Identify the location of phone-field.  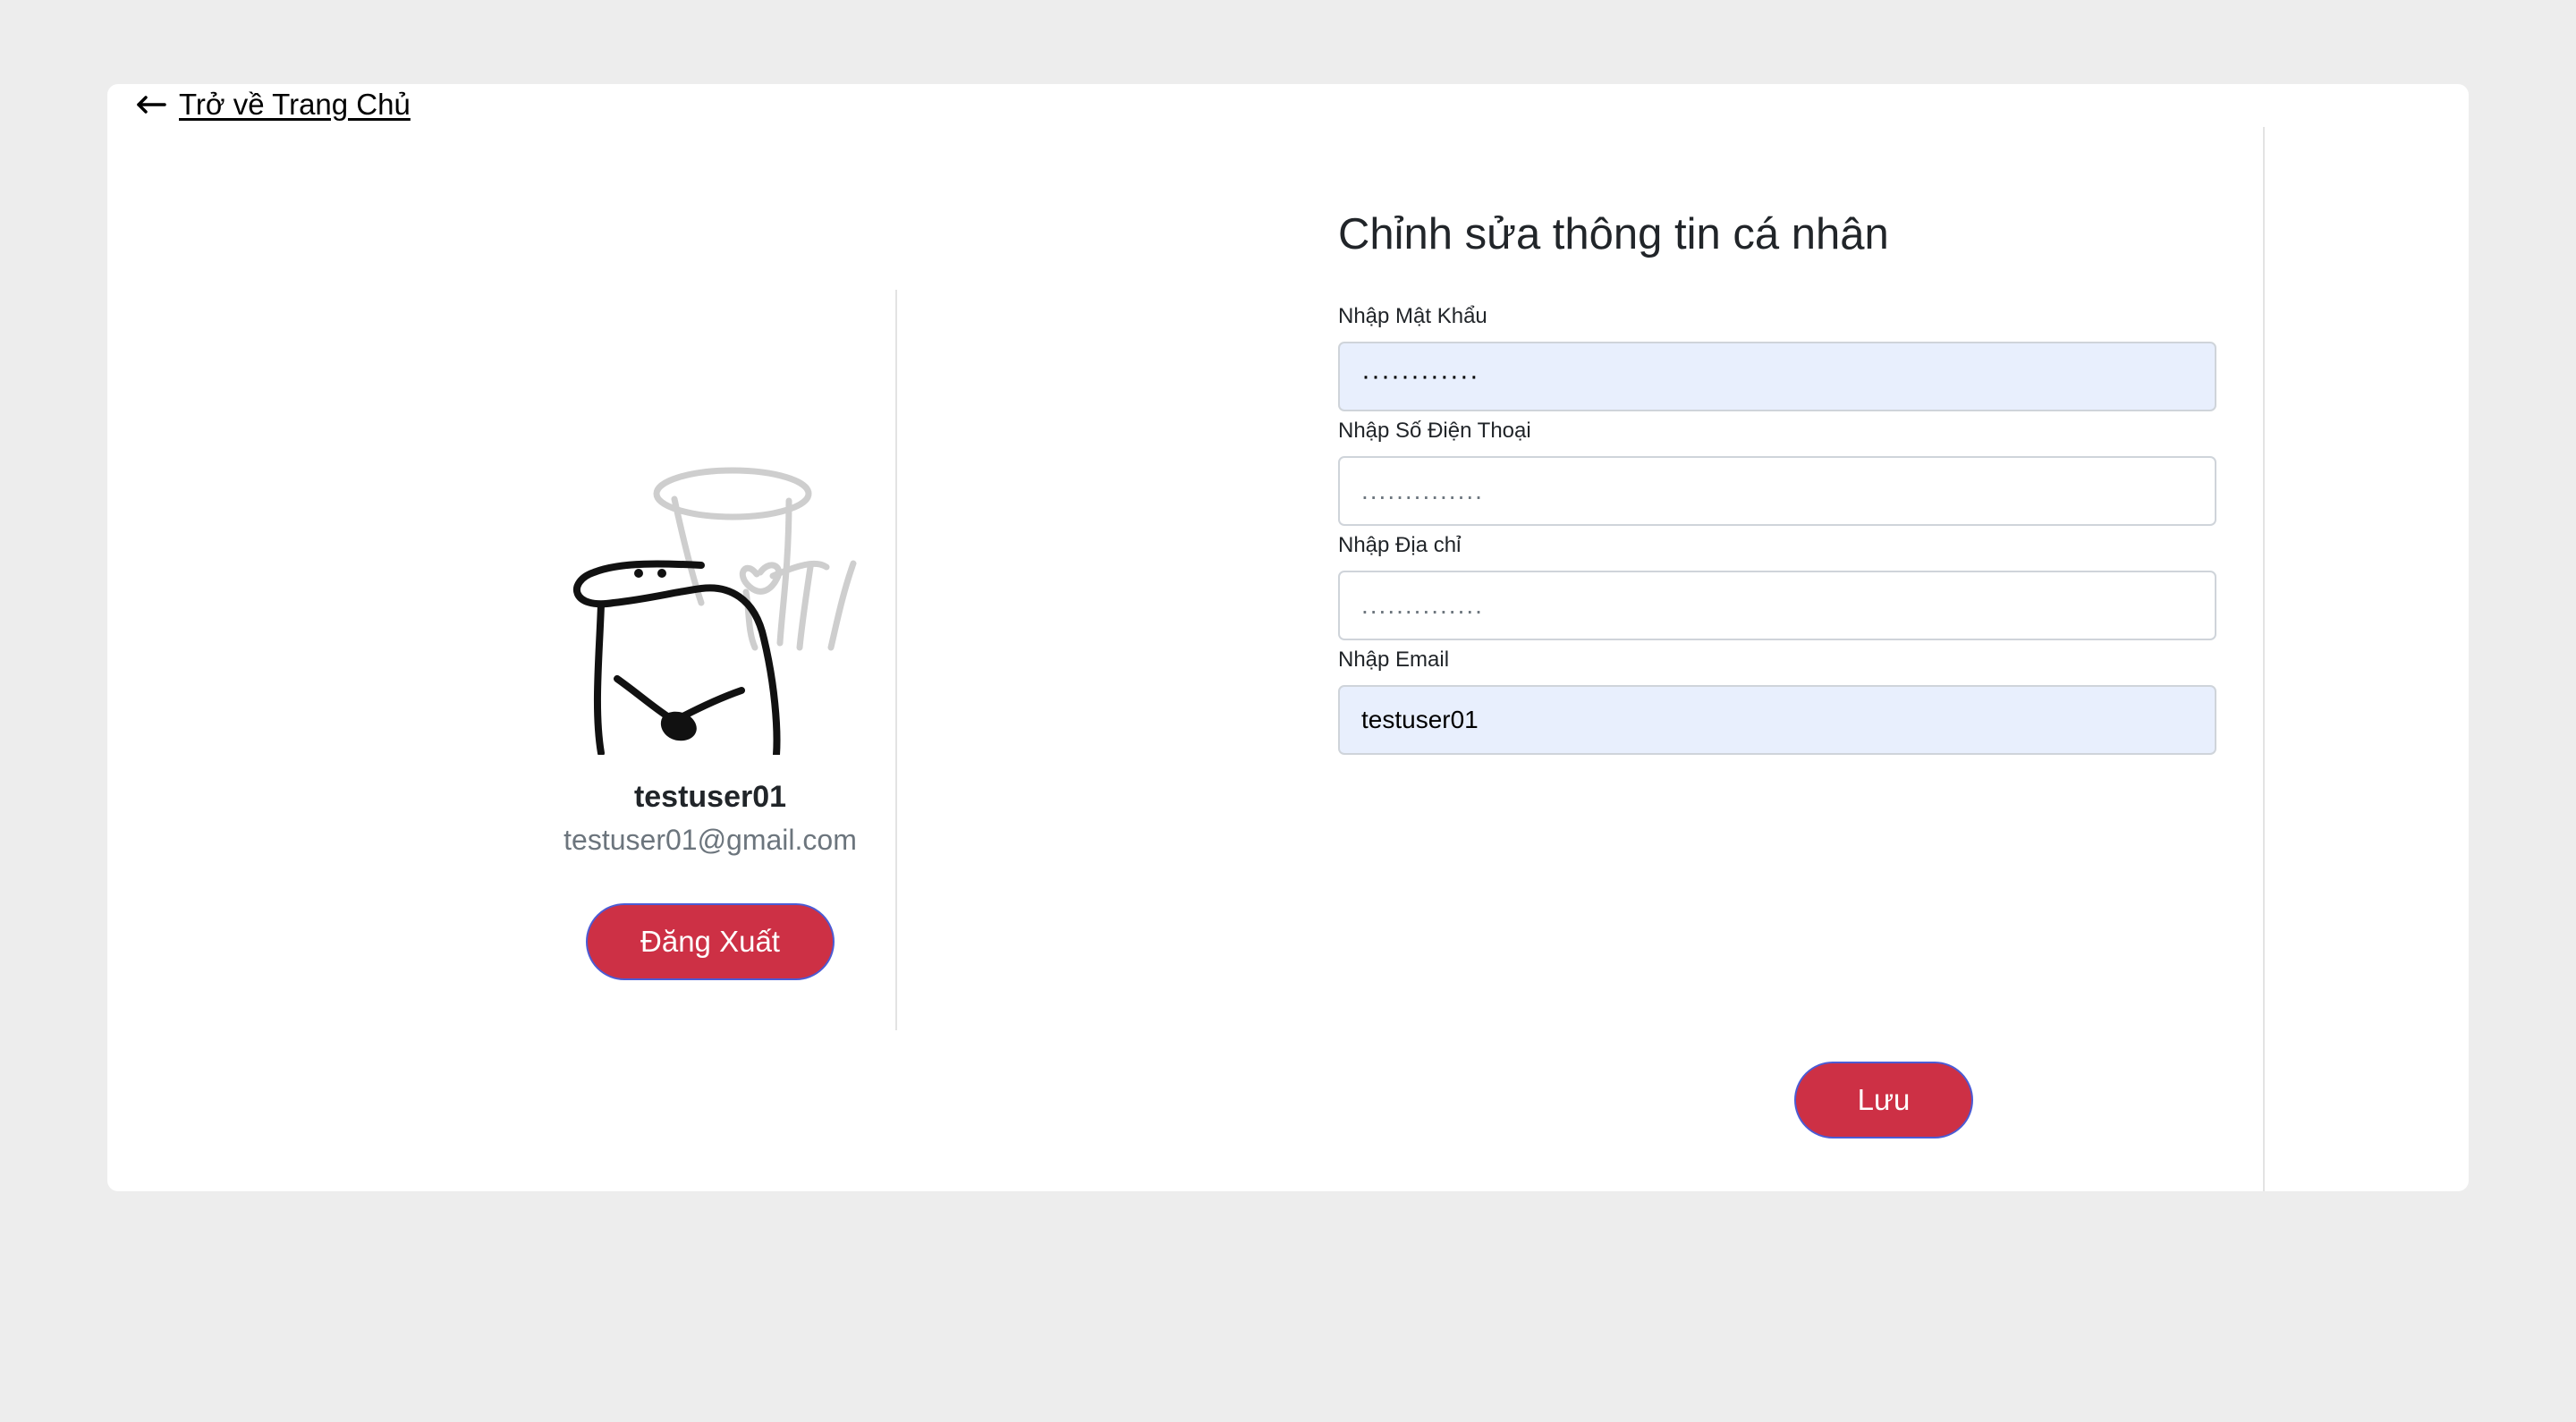
(1777, 491).